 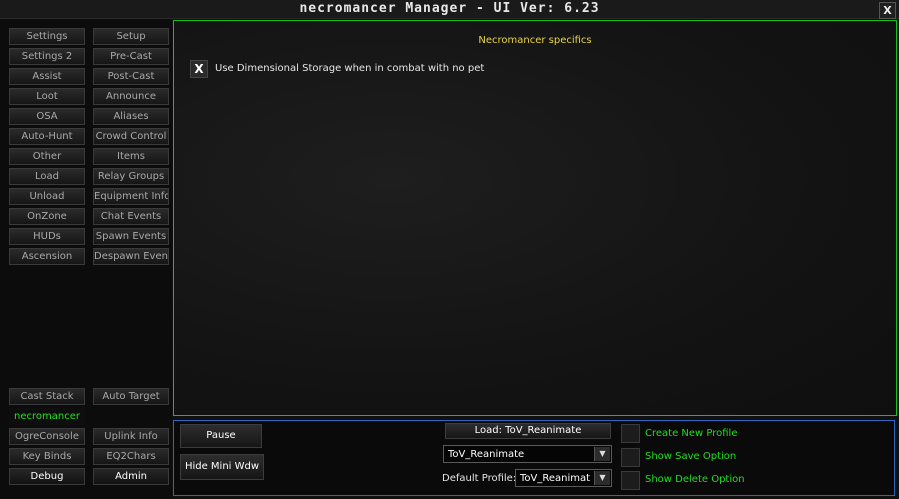 I want to click on sidebar-button-right-11: Despawn Event, so click(x=131, y=256).